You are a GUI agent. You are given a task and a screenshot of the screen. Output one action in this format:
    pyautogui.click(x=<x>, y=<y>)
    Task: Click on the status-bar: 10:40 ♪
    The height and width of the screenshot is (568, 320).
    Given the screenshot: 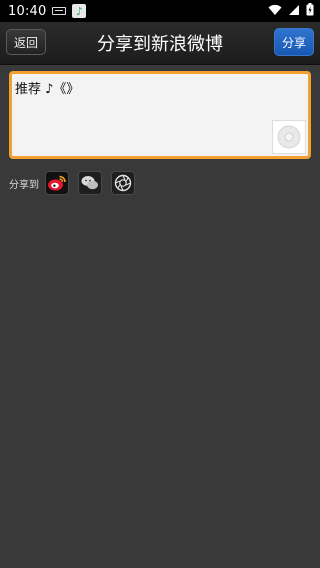 What is the action you would take?
    pyautogui.click(x=160, y=11)
    